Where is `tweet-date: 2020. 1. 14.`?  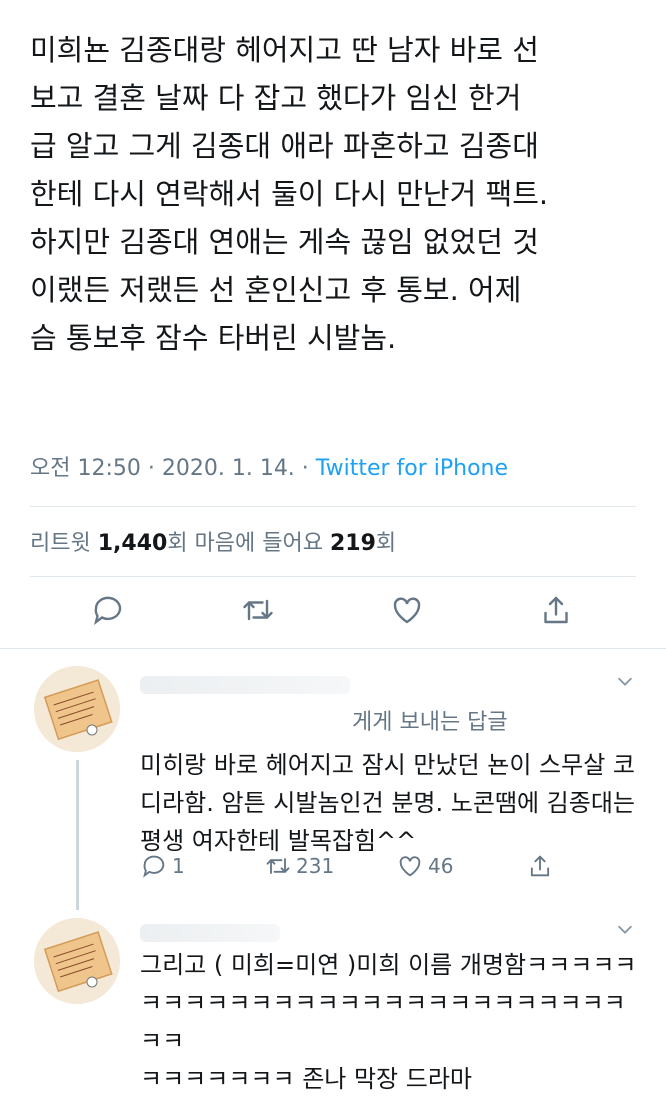 tweet-date: 2020. 1. 14. is located at coordinates (228, 468).